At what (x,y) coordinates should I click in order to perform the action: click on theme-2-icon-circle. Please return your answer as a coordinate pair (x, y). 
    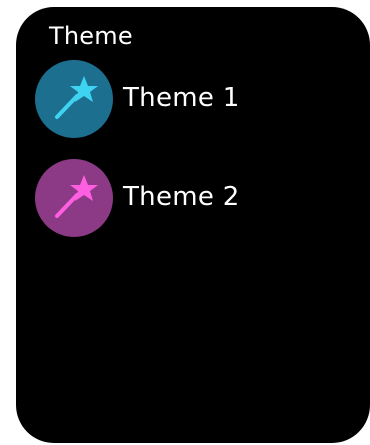
    Looking at the image, I should click on (74, 198).